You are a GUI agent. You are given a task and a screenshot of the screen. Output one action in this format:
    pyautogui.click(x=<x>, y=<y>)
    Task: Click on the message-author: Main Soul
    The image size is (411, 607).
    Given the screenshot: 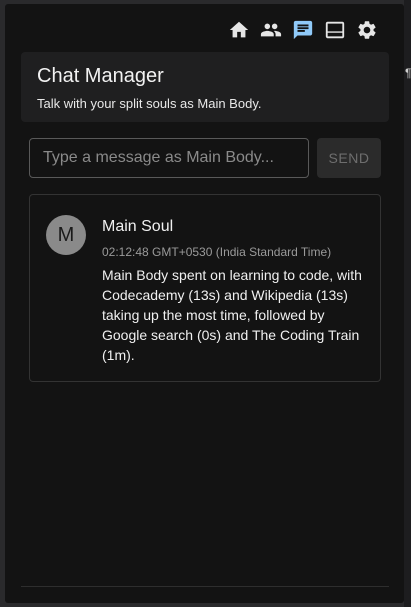 What is the action you would take?
    pyautogui.click(x=138, y=226)
    